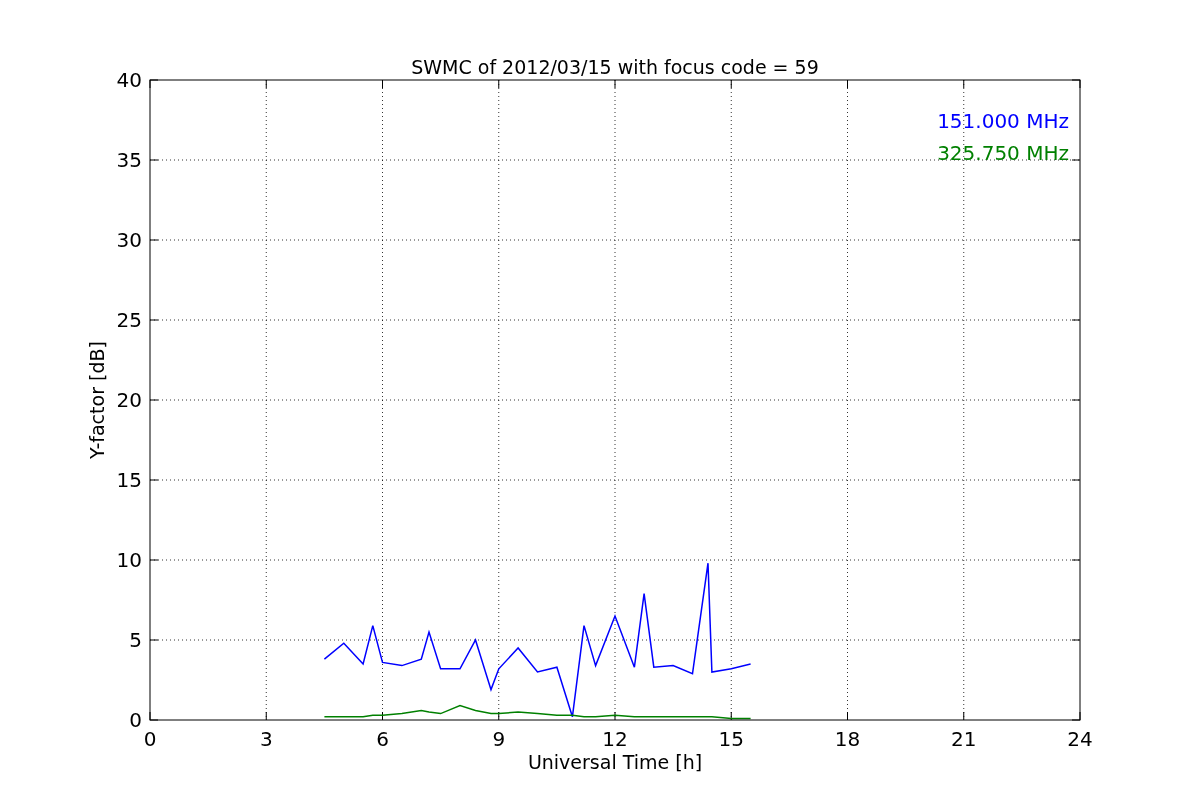 The height and width of the screenshot is (800, 1200). Describe the element at coordinates (135, 720) in the screenshot. I see `y-tick-label: 0` at that location.